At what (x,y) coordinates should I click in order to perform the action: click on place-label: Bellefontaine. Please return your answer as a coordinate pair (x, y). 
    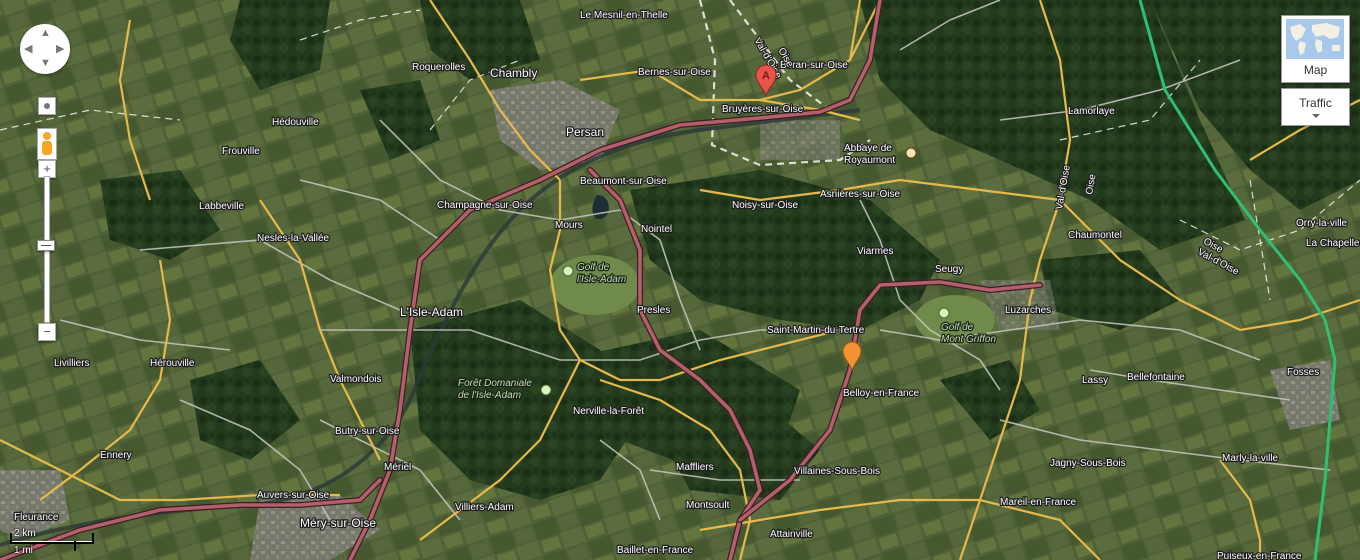
    Looking at the image, I should click on (1156, 377).